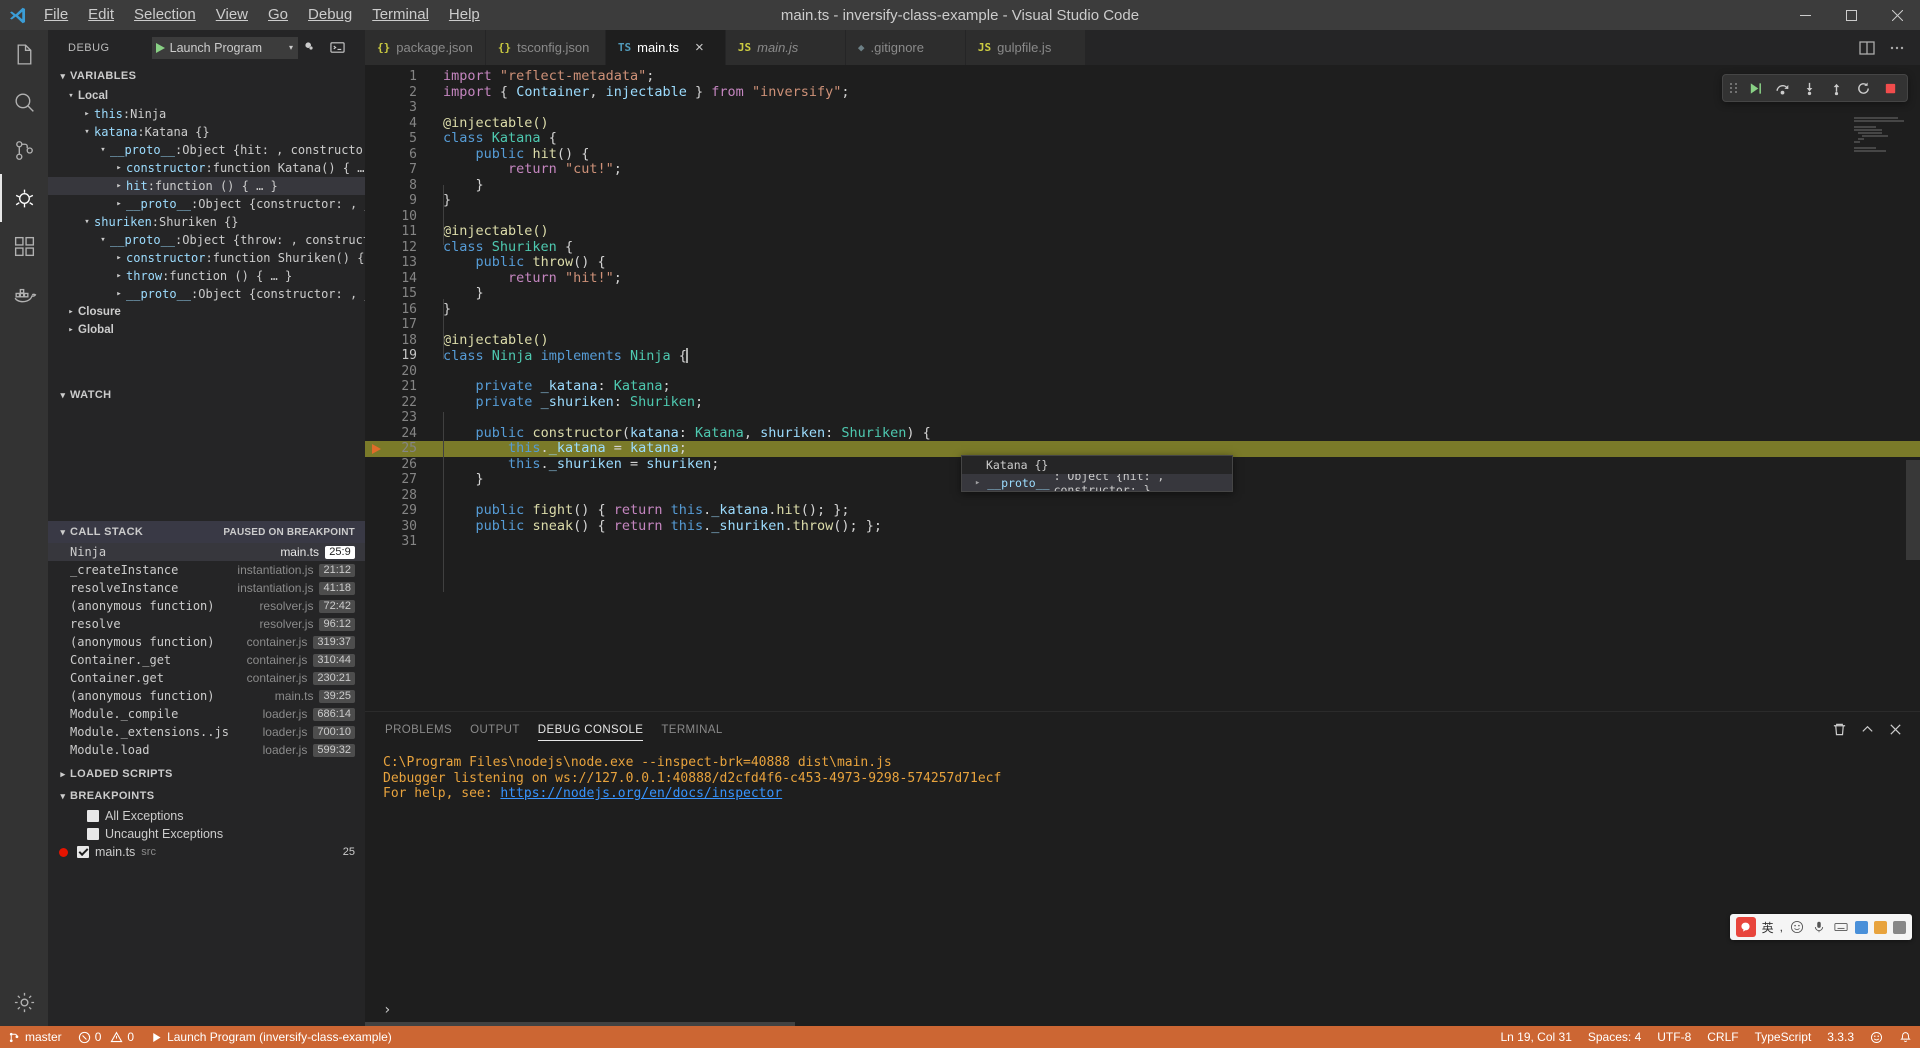 The image size is (1920, 1048). I want to click on close-button, so click(1897, 15).